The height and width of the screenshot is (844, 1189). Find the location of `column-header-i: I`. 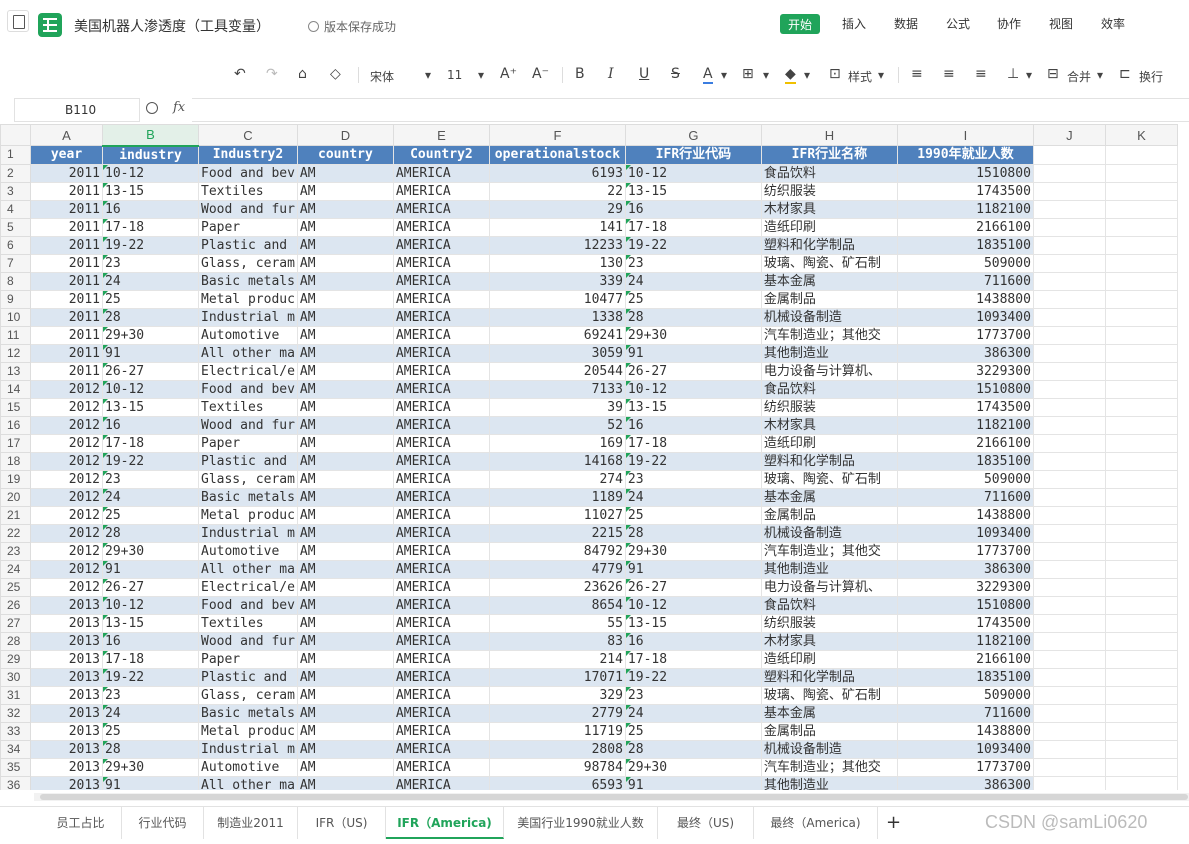

column-header-i: I is located at coordinates (965, 135).